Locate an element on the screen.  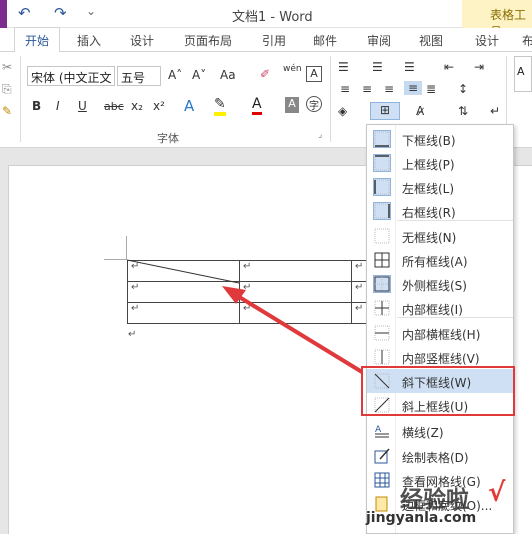
highlight-box is located at coordinates (438, 391).